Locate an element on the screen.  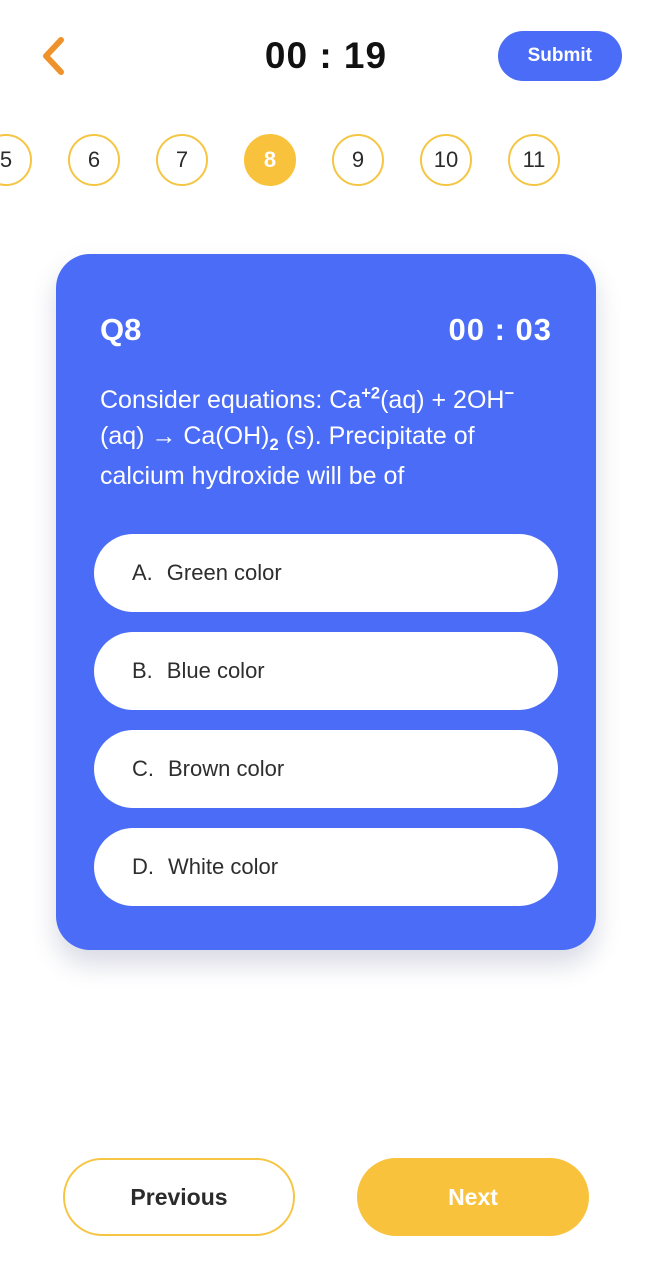
charge-superscript-minus: − is located at coordinates (509, 393).